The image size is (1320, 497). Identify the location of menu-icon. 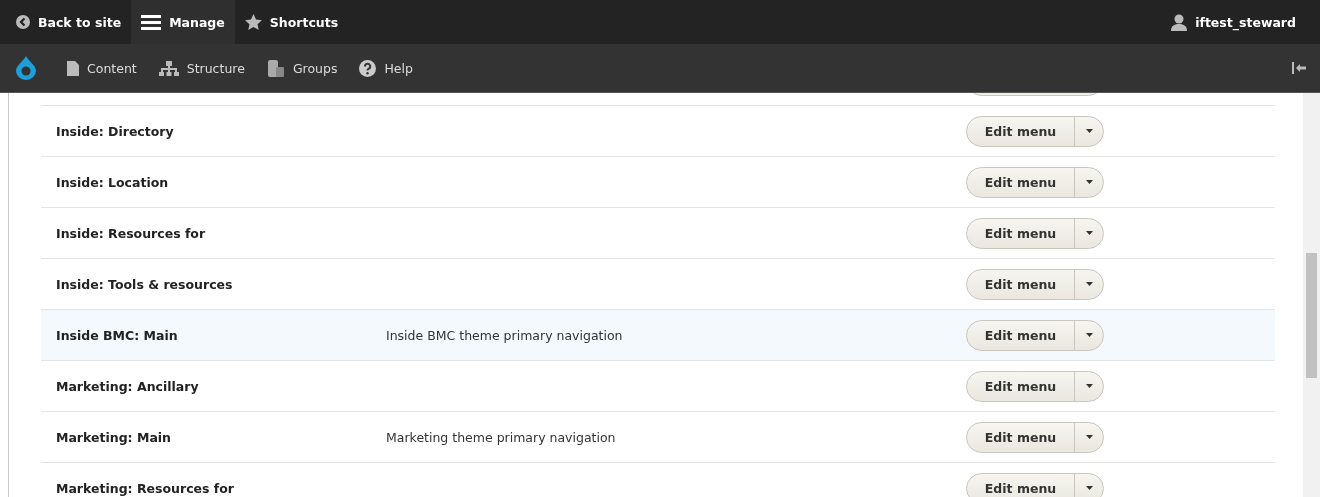
(151, 22).